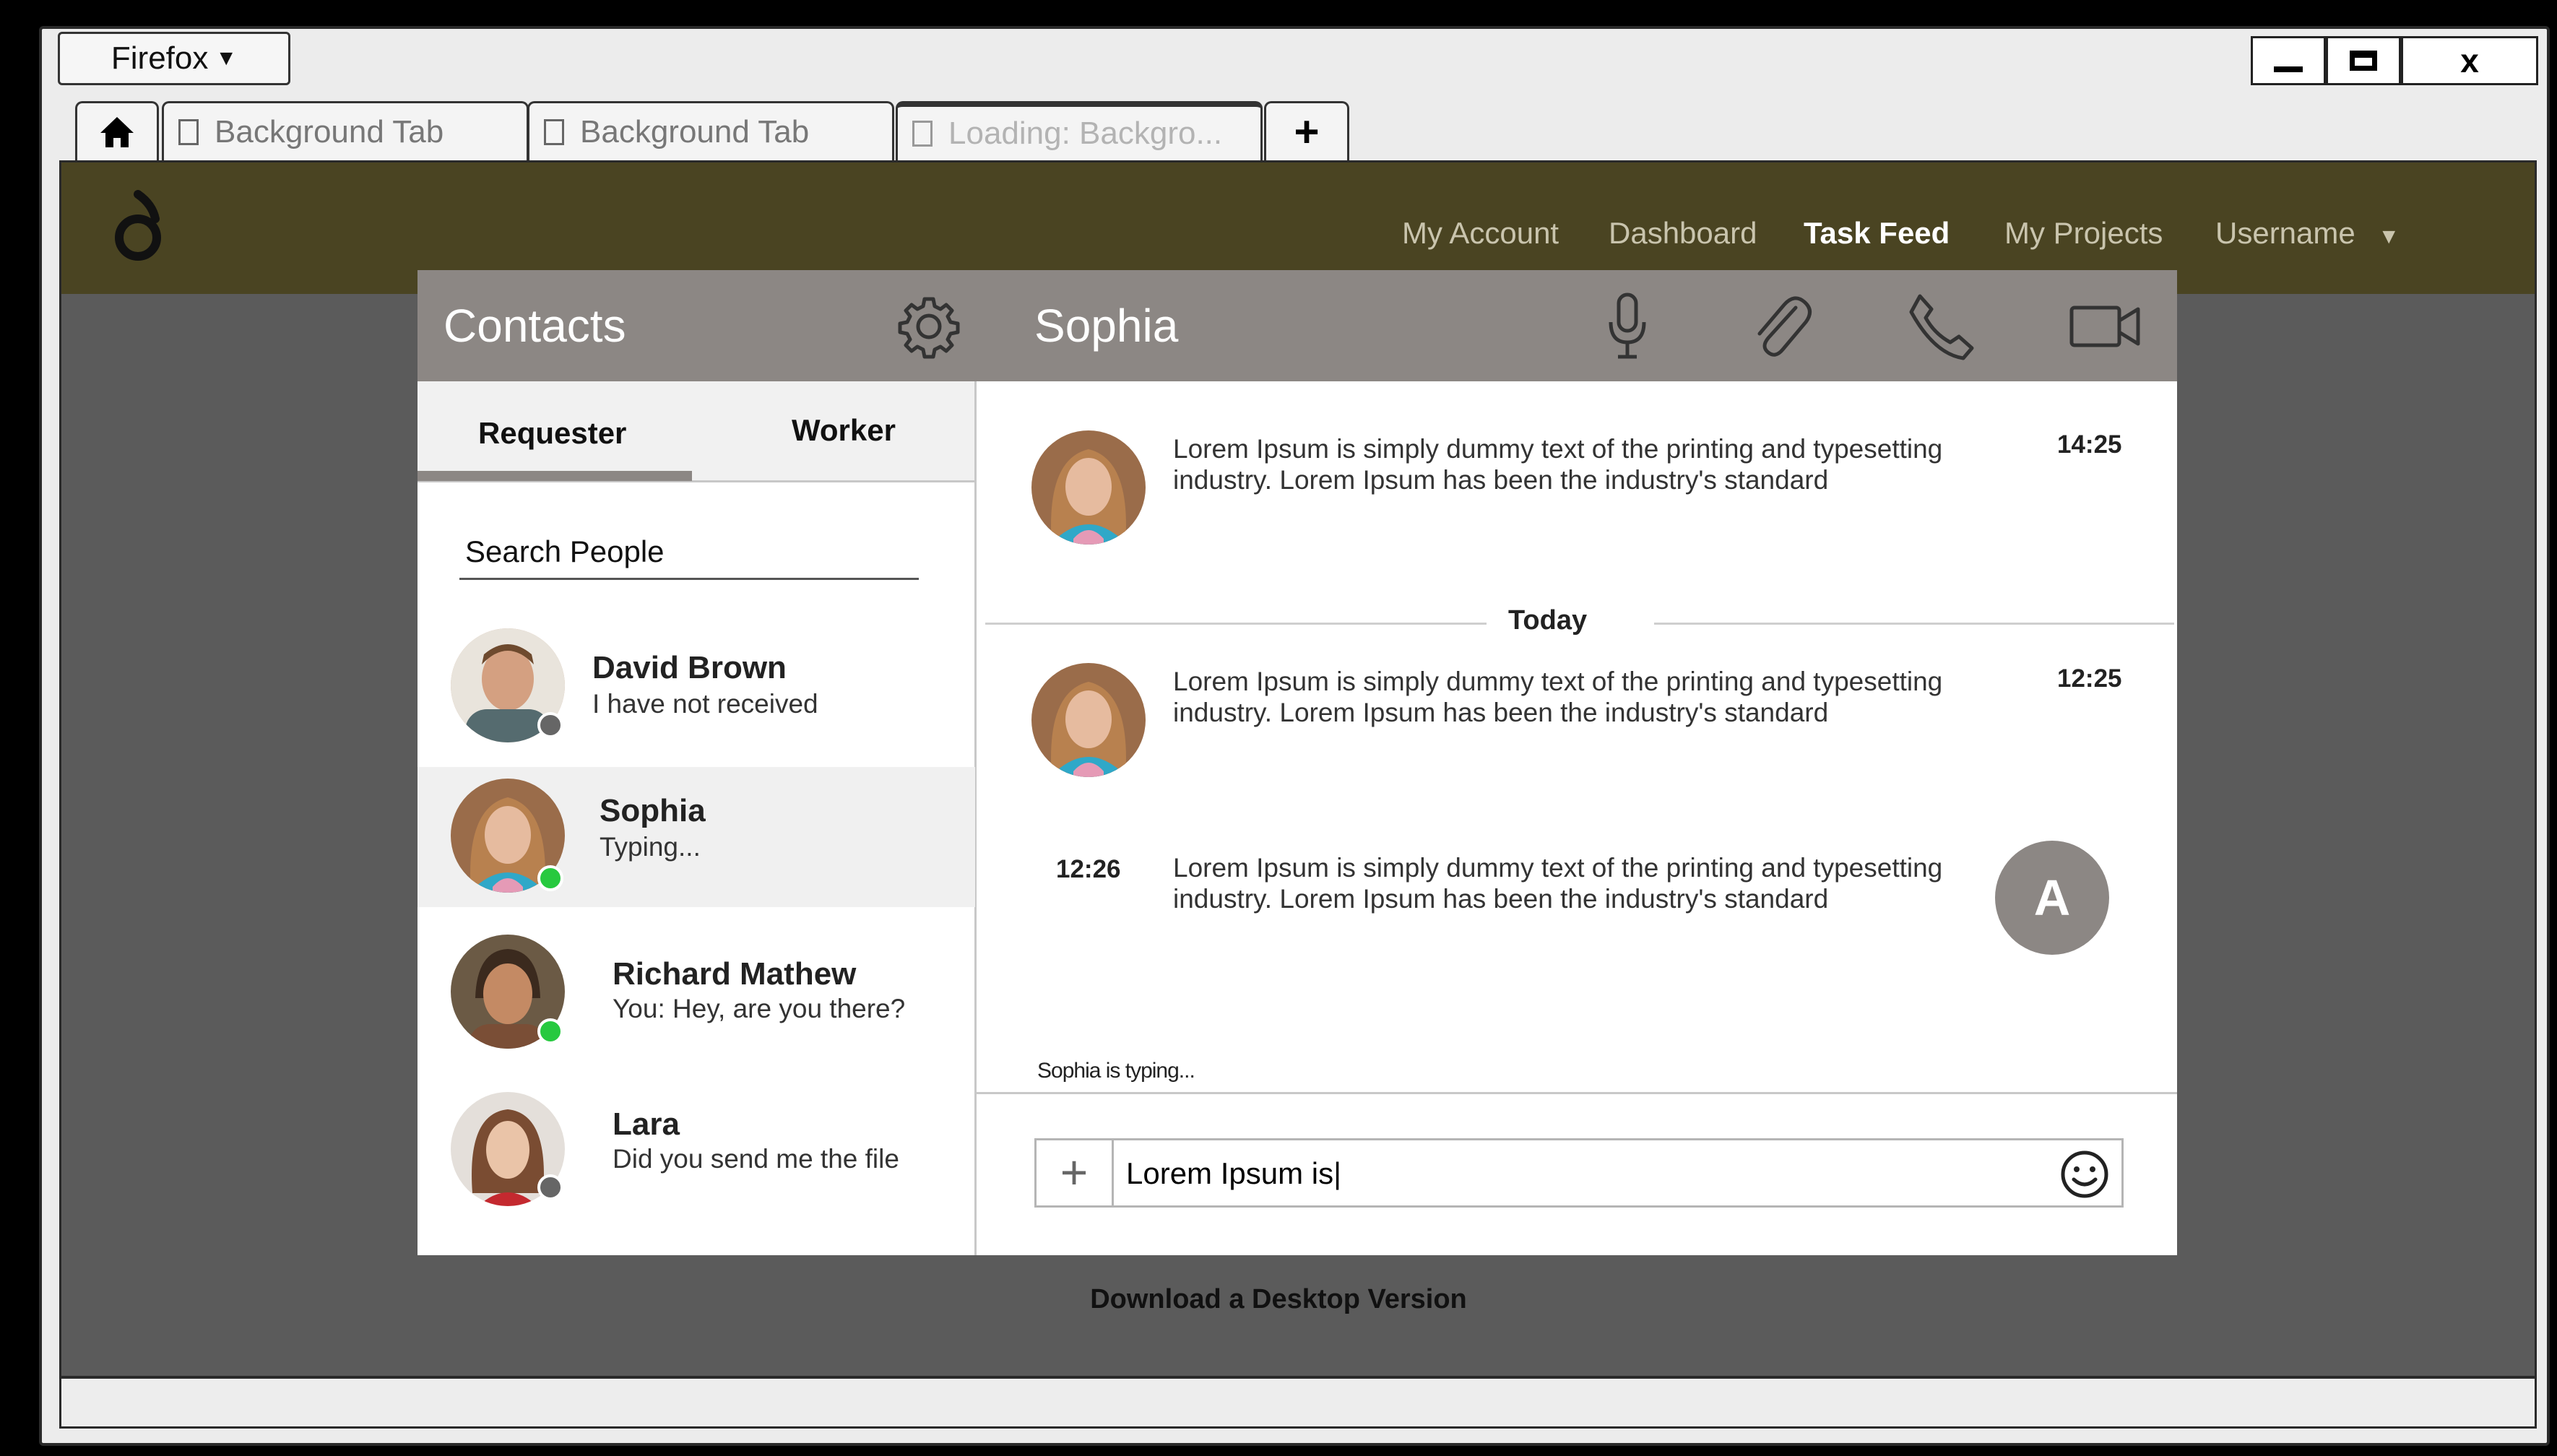 This screenshot has width=2557, height=1456. Describe the element at coordinates (2083, 233) in the screenshot. I see `nav-my-projects: My Projects` at that location.